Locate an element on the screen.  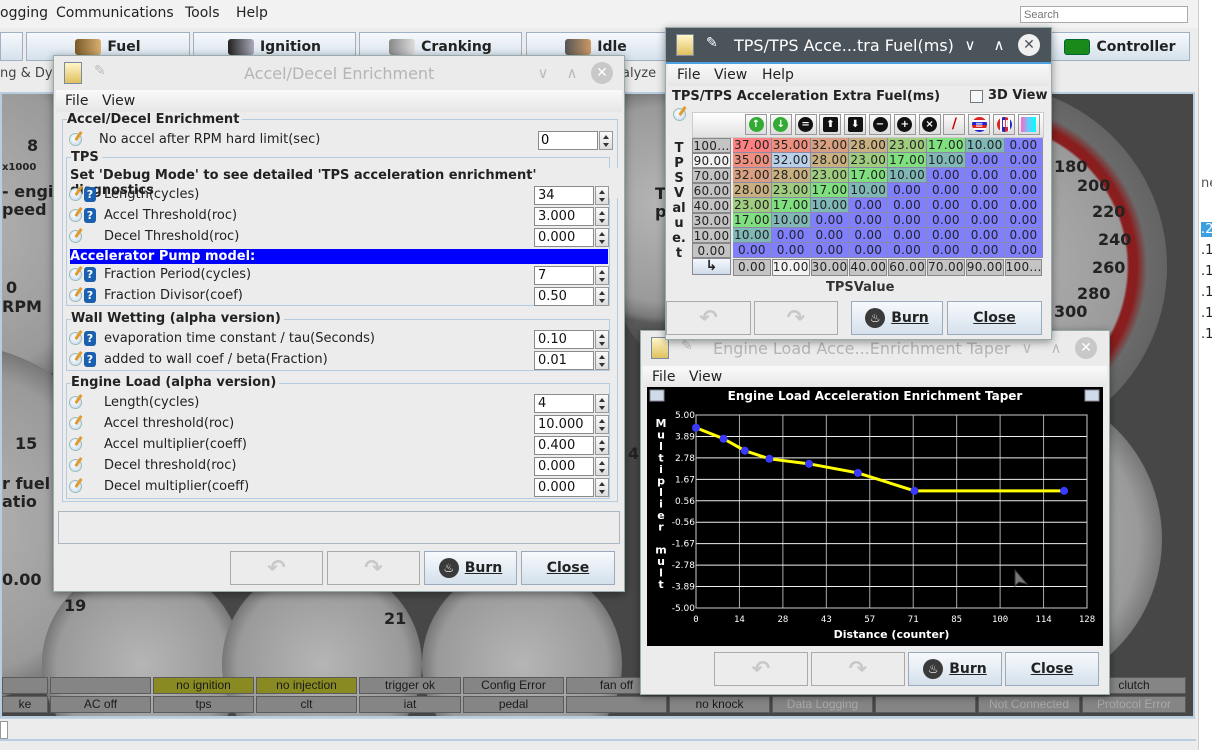
field-input: 34 is located at coordinates (564, 195).